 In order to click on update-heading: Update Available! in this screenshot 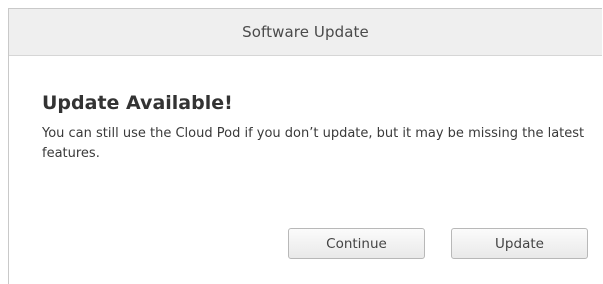, I will do `click(137, 103)`.